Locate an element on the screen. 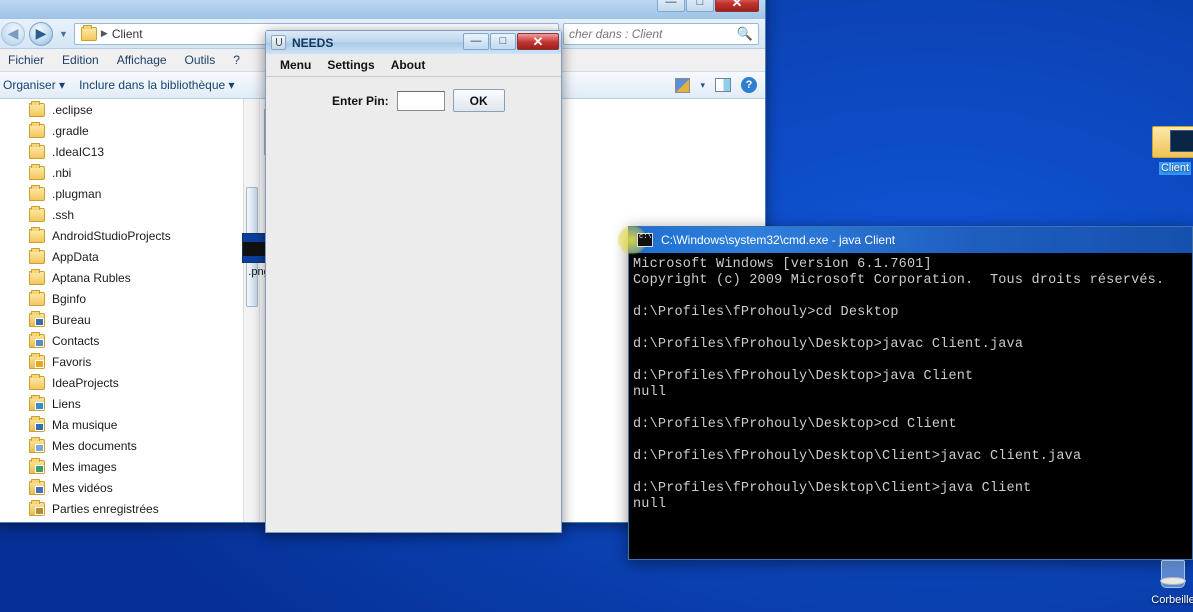 The image size is (1193, 612). include-in-library-button: Inclure dans la bibliothèque ▾ is located at coordinates (156, 85).